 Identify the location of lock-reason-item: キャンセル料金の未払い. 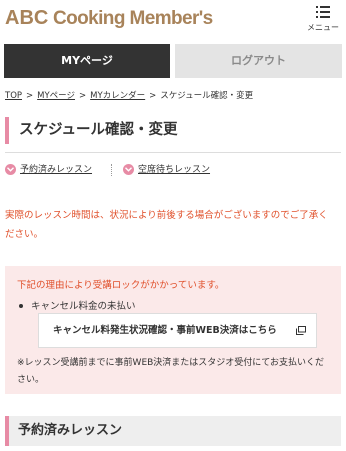
(77, 305).